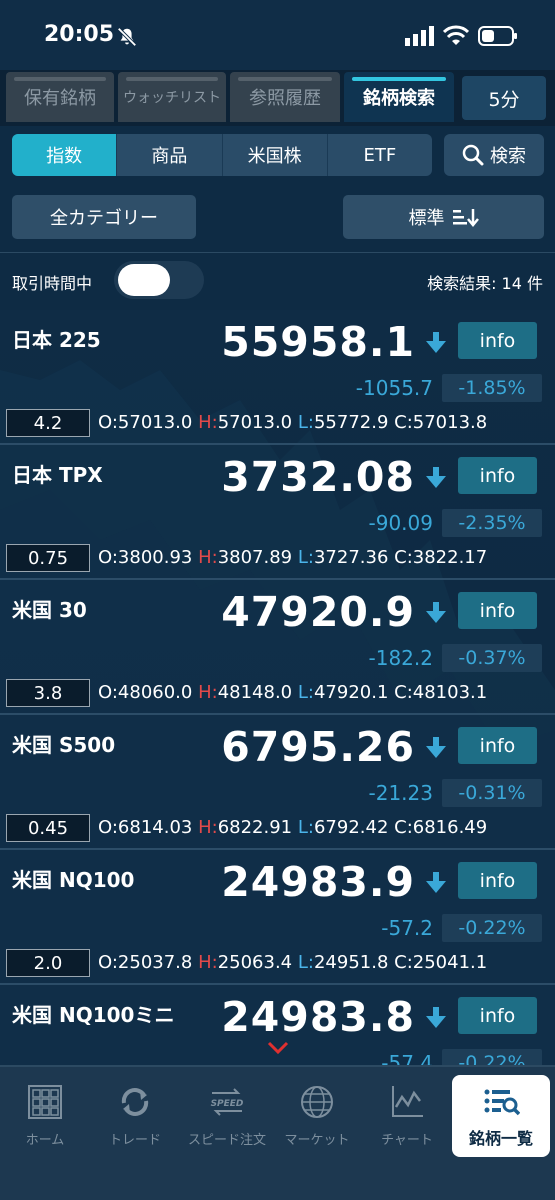 The height and width of the screenshot is (1200, 555). I want to click on bottom-nav-bar: ホーム トレード SPEED スピード注文 マーケット チャート 銘柄一覧, so click(277, 1132).